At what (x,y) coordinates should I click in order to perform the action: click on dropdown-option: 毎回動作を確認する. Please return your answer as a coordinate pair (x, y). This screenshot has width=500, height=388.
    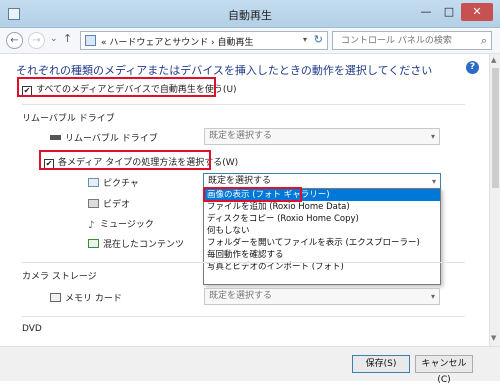
    Looking at the image, I should click on (322, 255).